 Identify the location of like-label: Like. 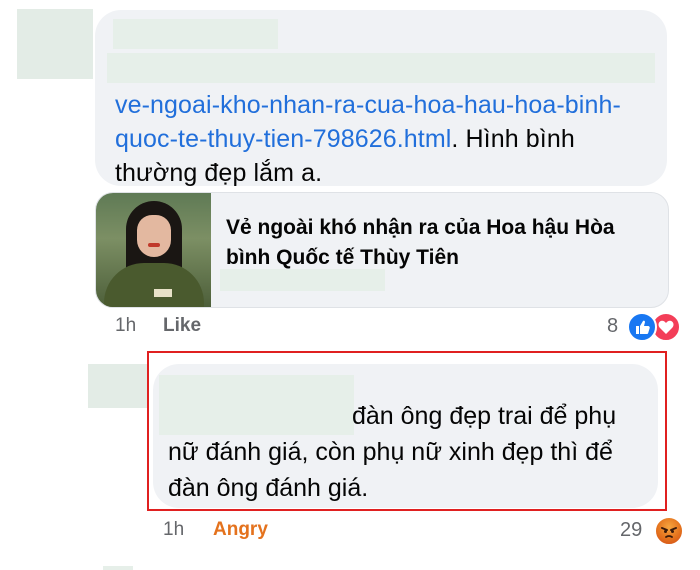
(182, 325).